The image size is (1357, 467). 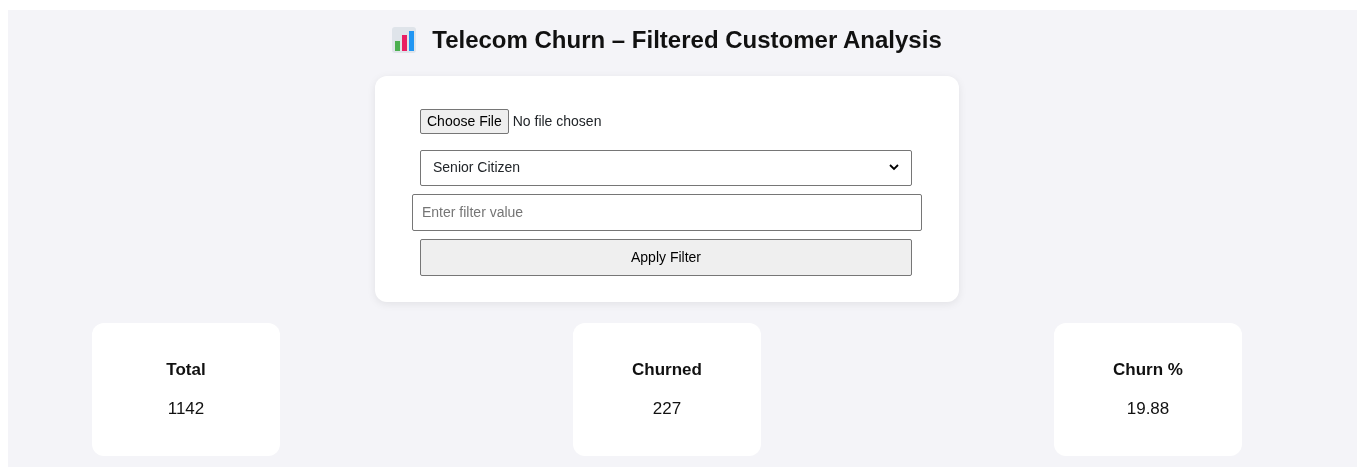 What do you see at coordinates (1148, 409) in the screenshot?
I see `stat-value: 19.88` at bounding box center [1148, 409].